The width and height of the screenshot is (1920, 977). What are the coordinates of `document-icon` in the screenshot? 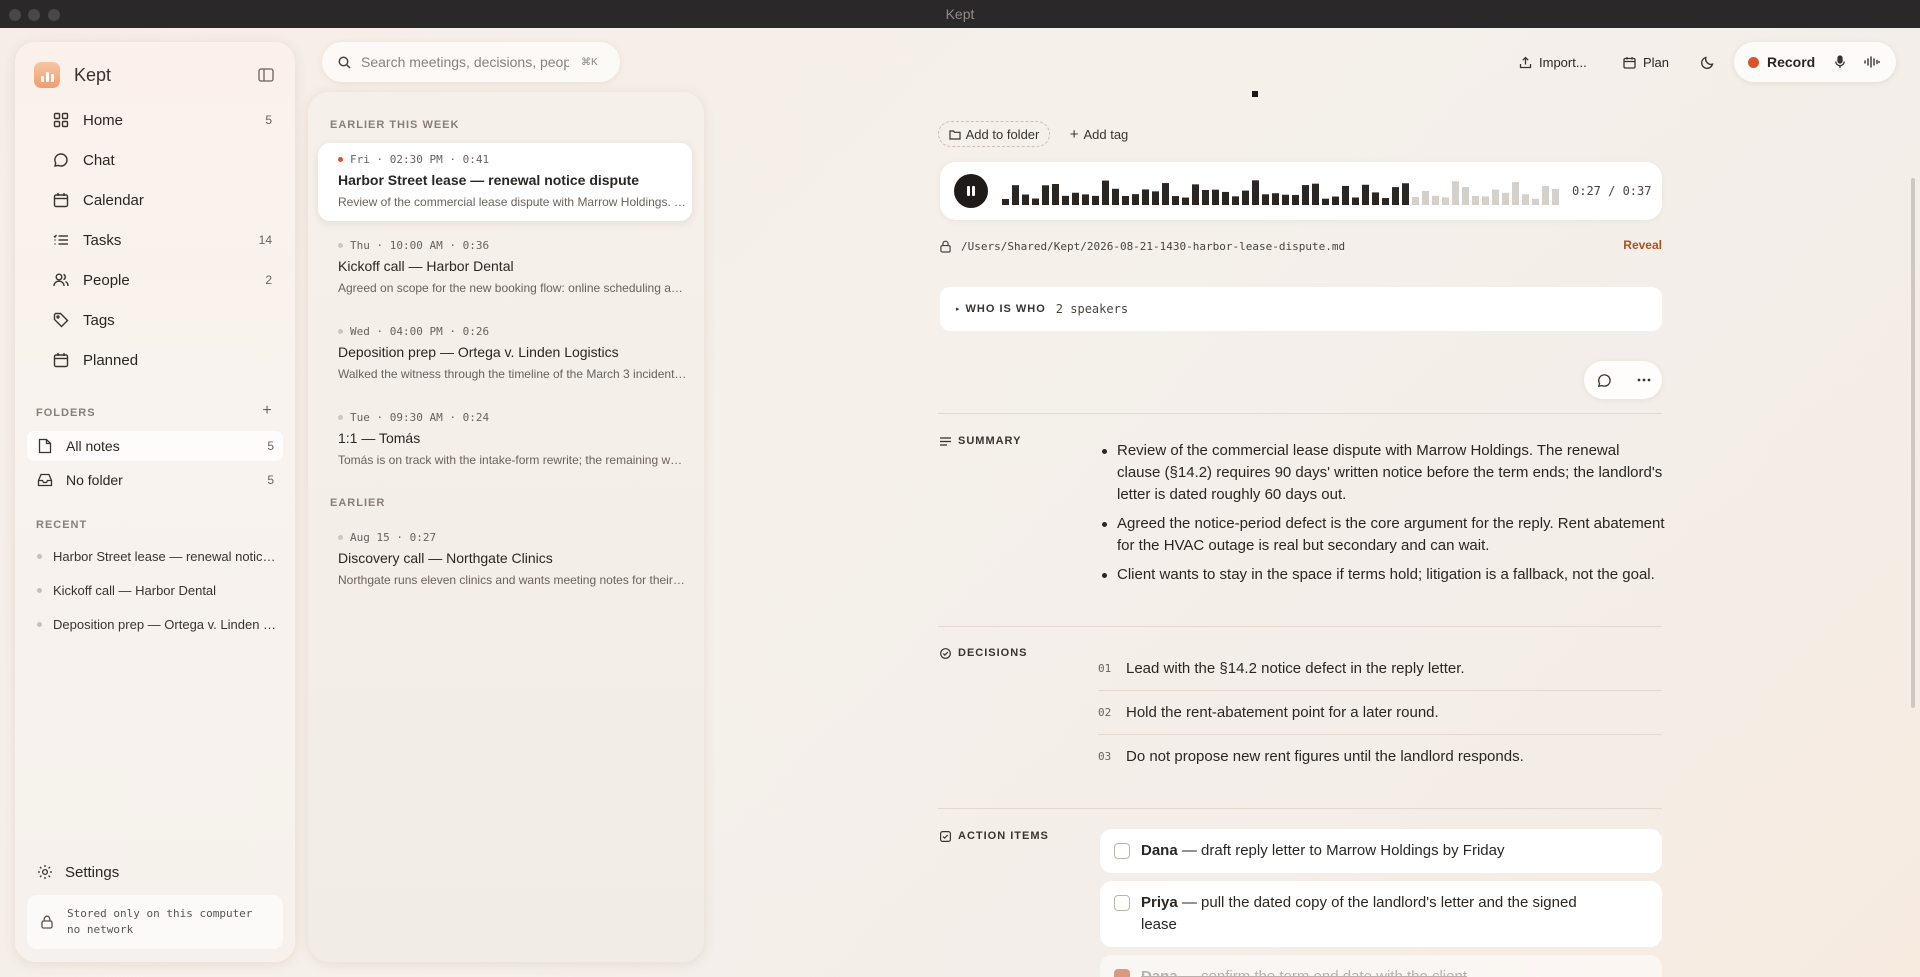 It's located at (45, 446).